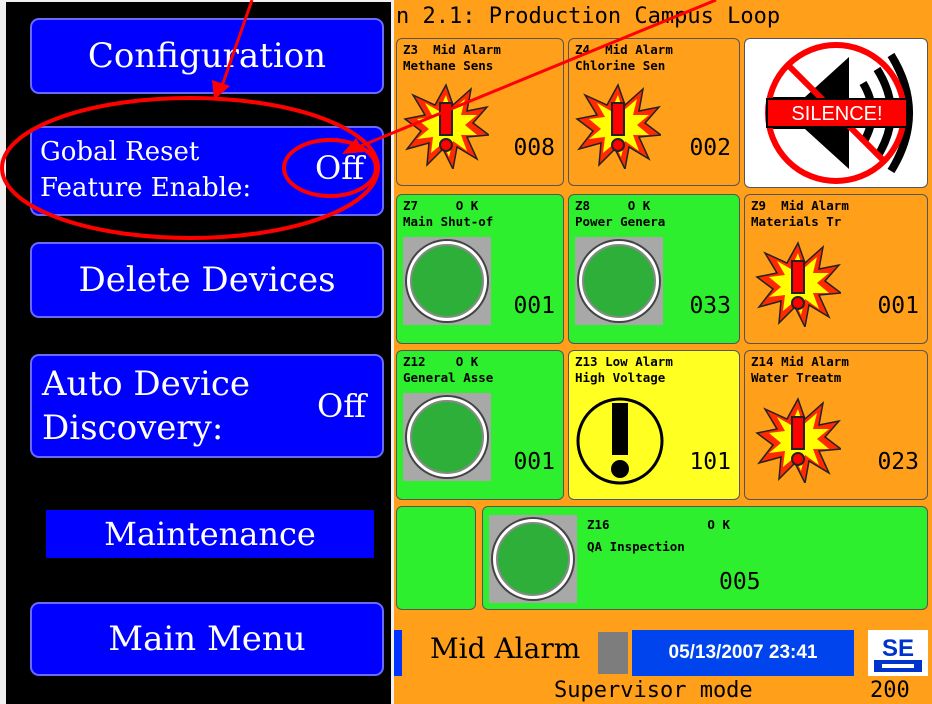 Image resolution: width=932 pixels, height=704 pixels. What do you see at coordinates (341, 406) in the screenshot?
I see `auto-discovery-value: Off` at bounding box center [341, 406].